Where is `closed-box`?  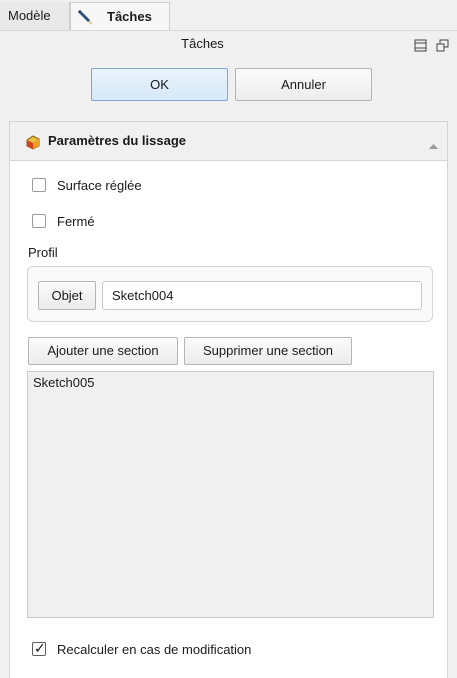 closed-box is located at coordinates (39, 221).